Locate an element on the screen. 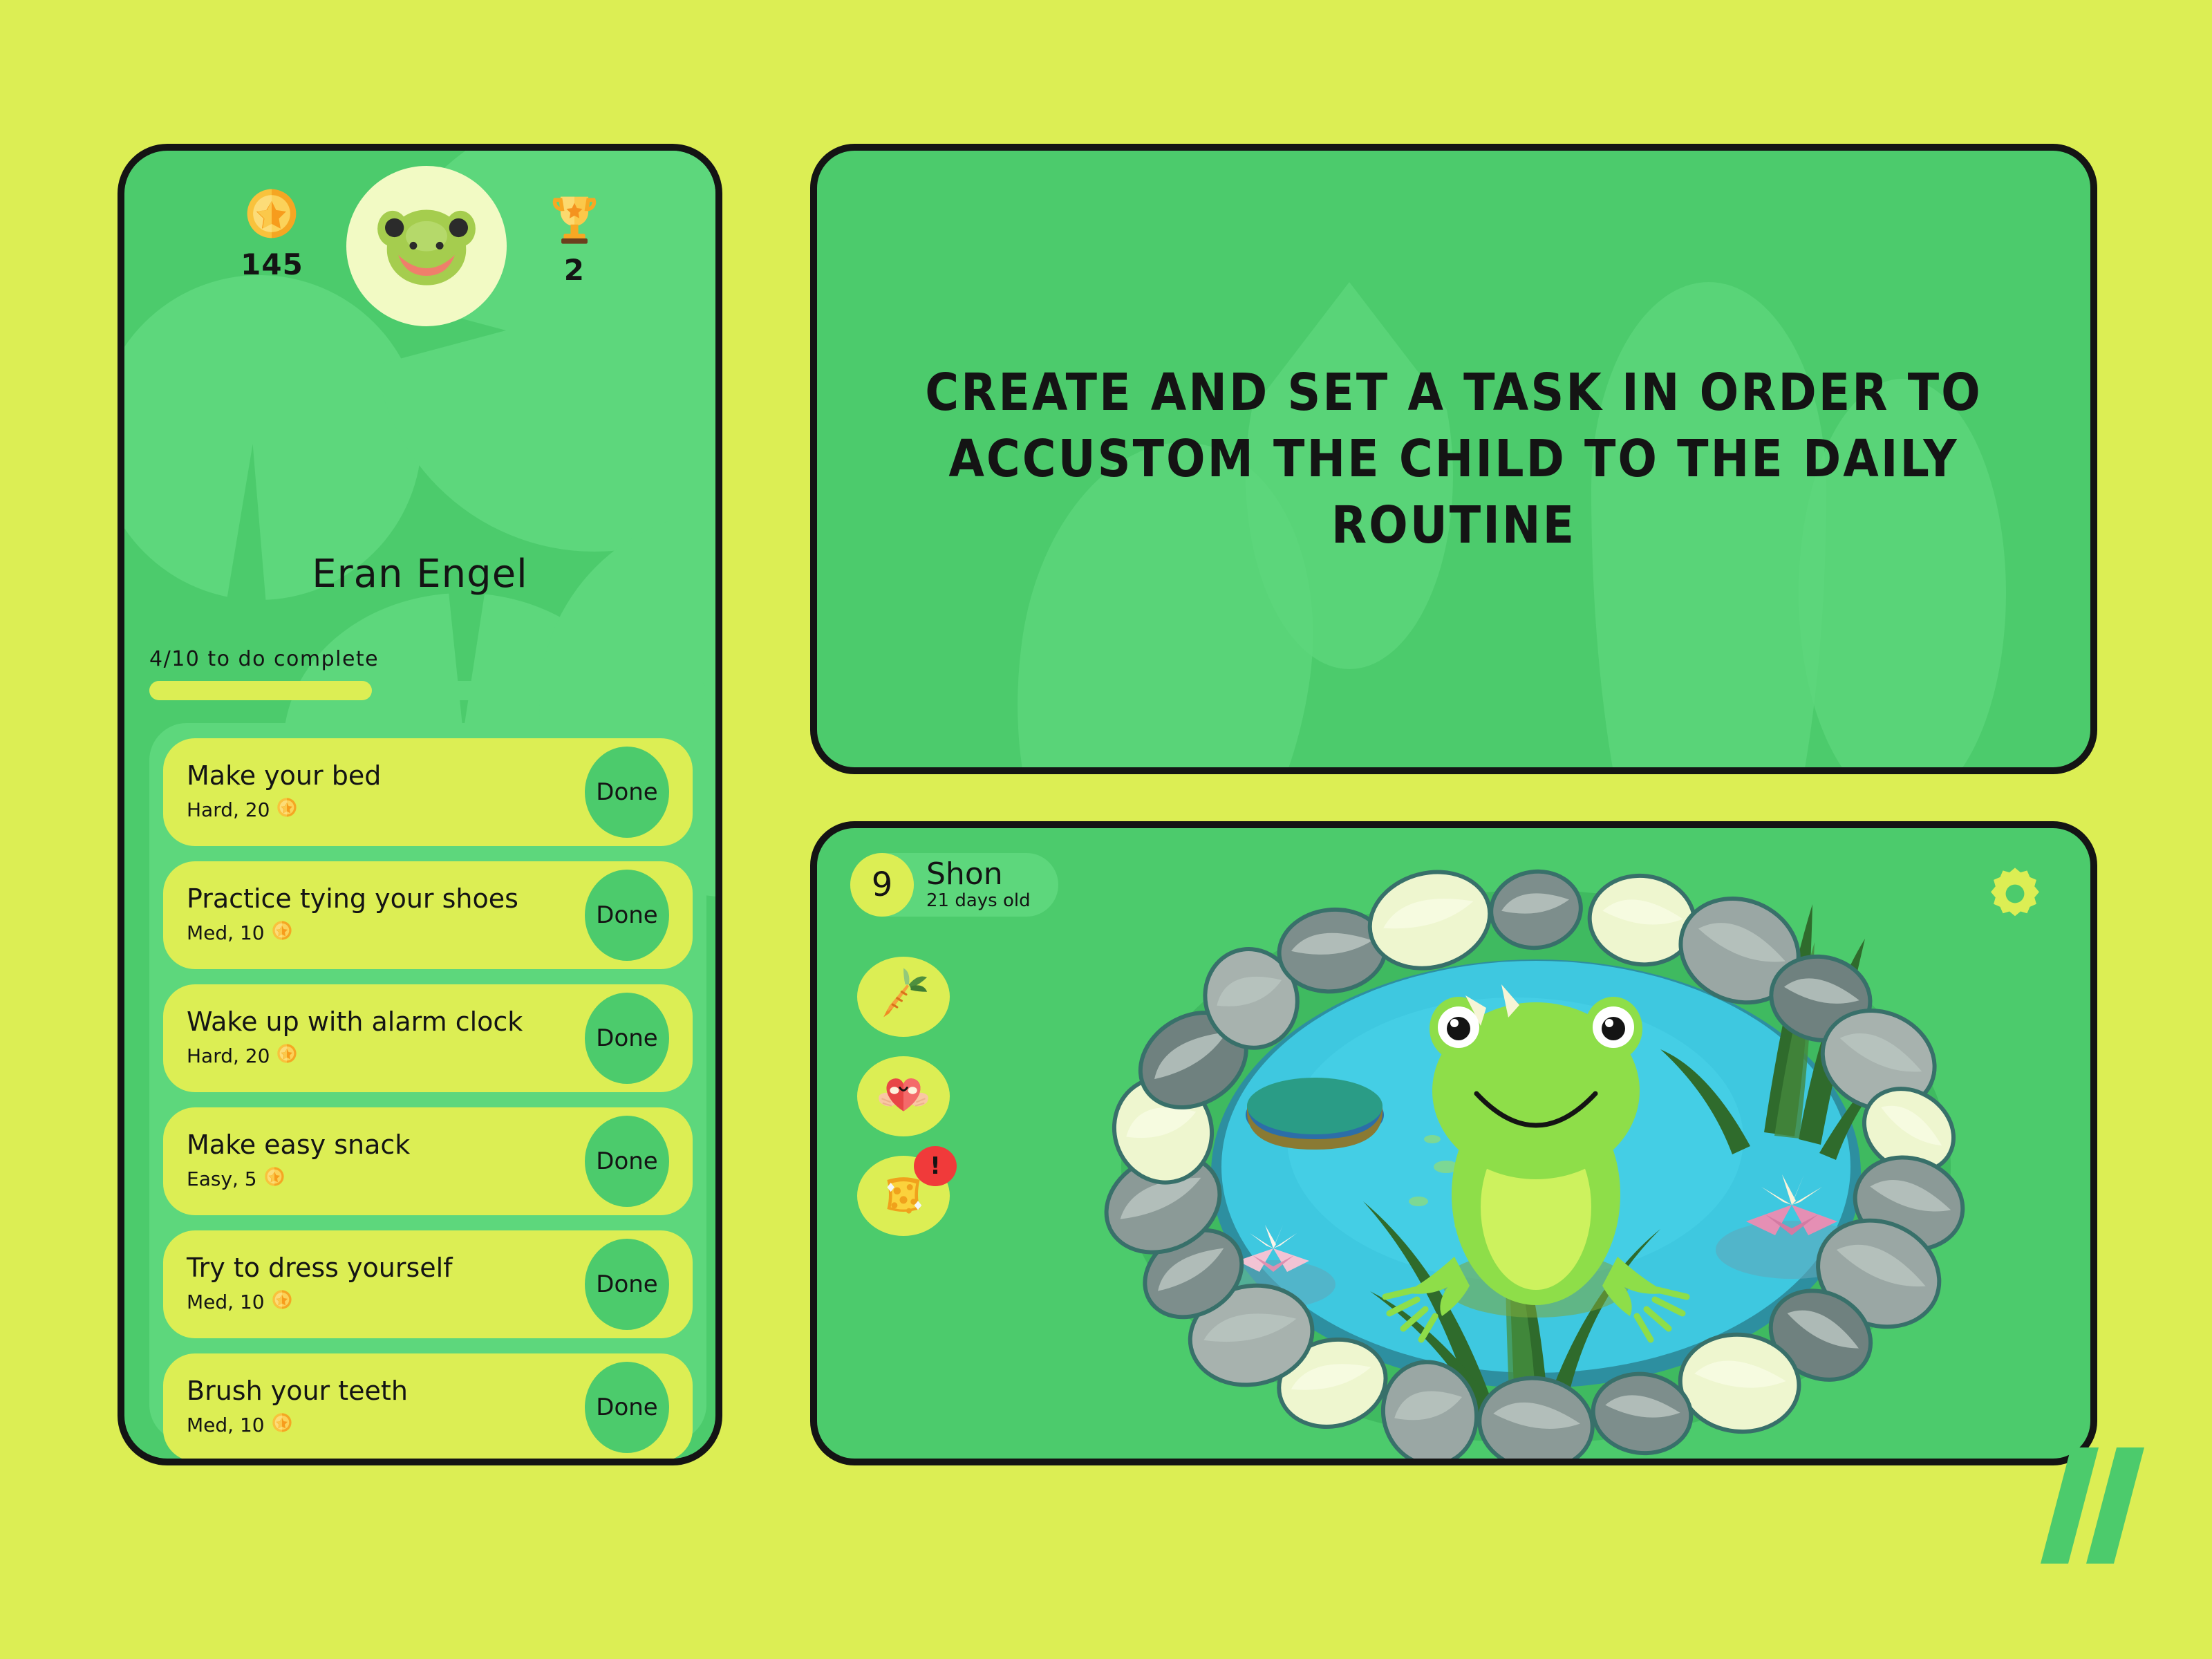  pet-action-column: ! is located at coordinates (907, 1096).